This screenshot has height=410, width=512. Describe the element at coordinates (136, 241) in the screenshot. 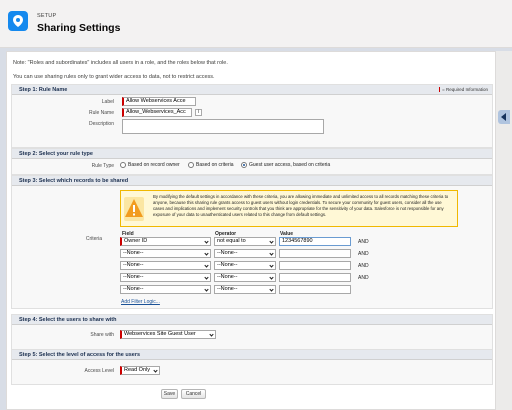

I see `select-value: Owner ID` at that location.